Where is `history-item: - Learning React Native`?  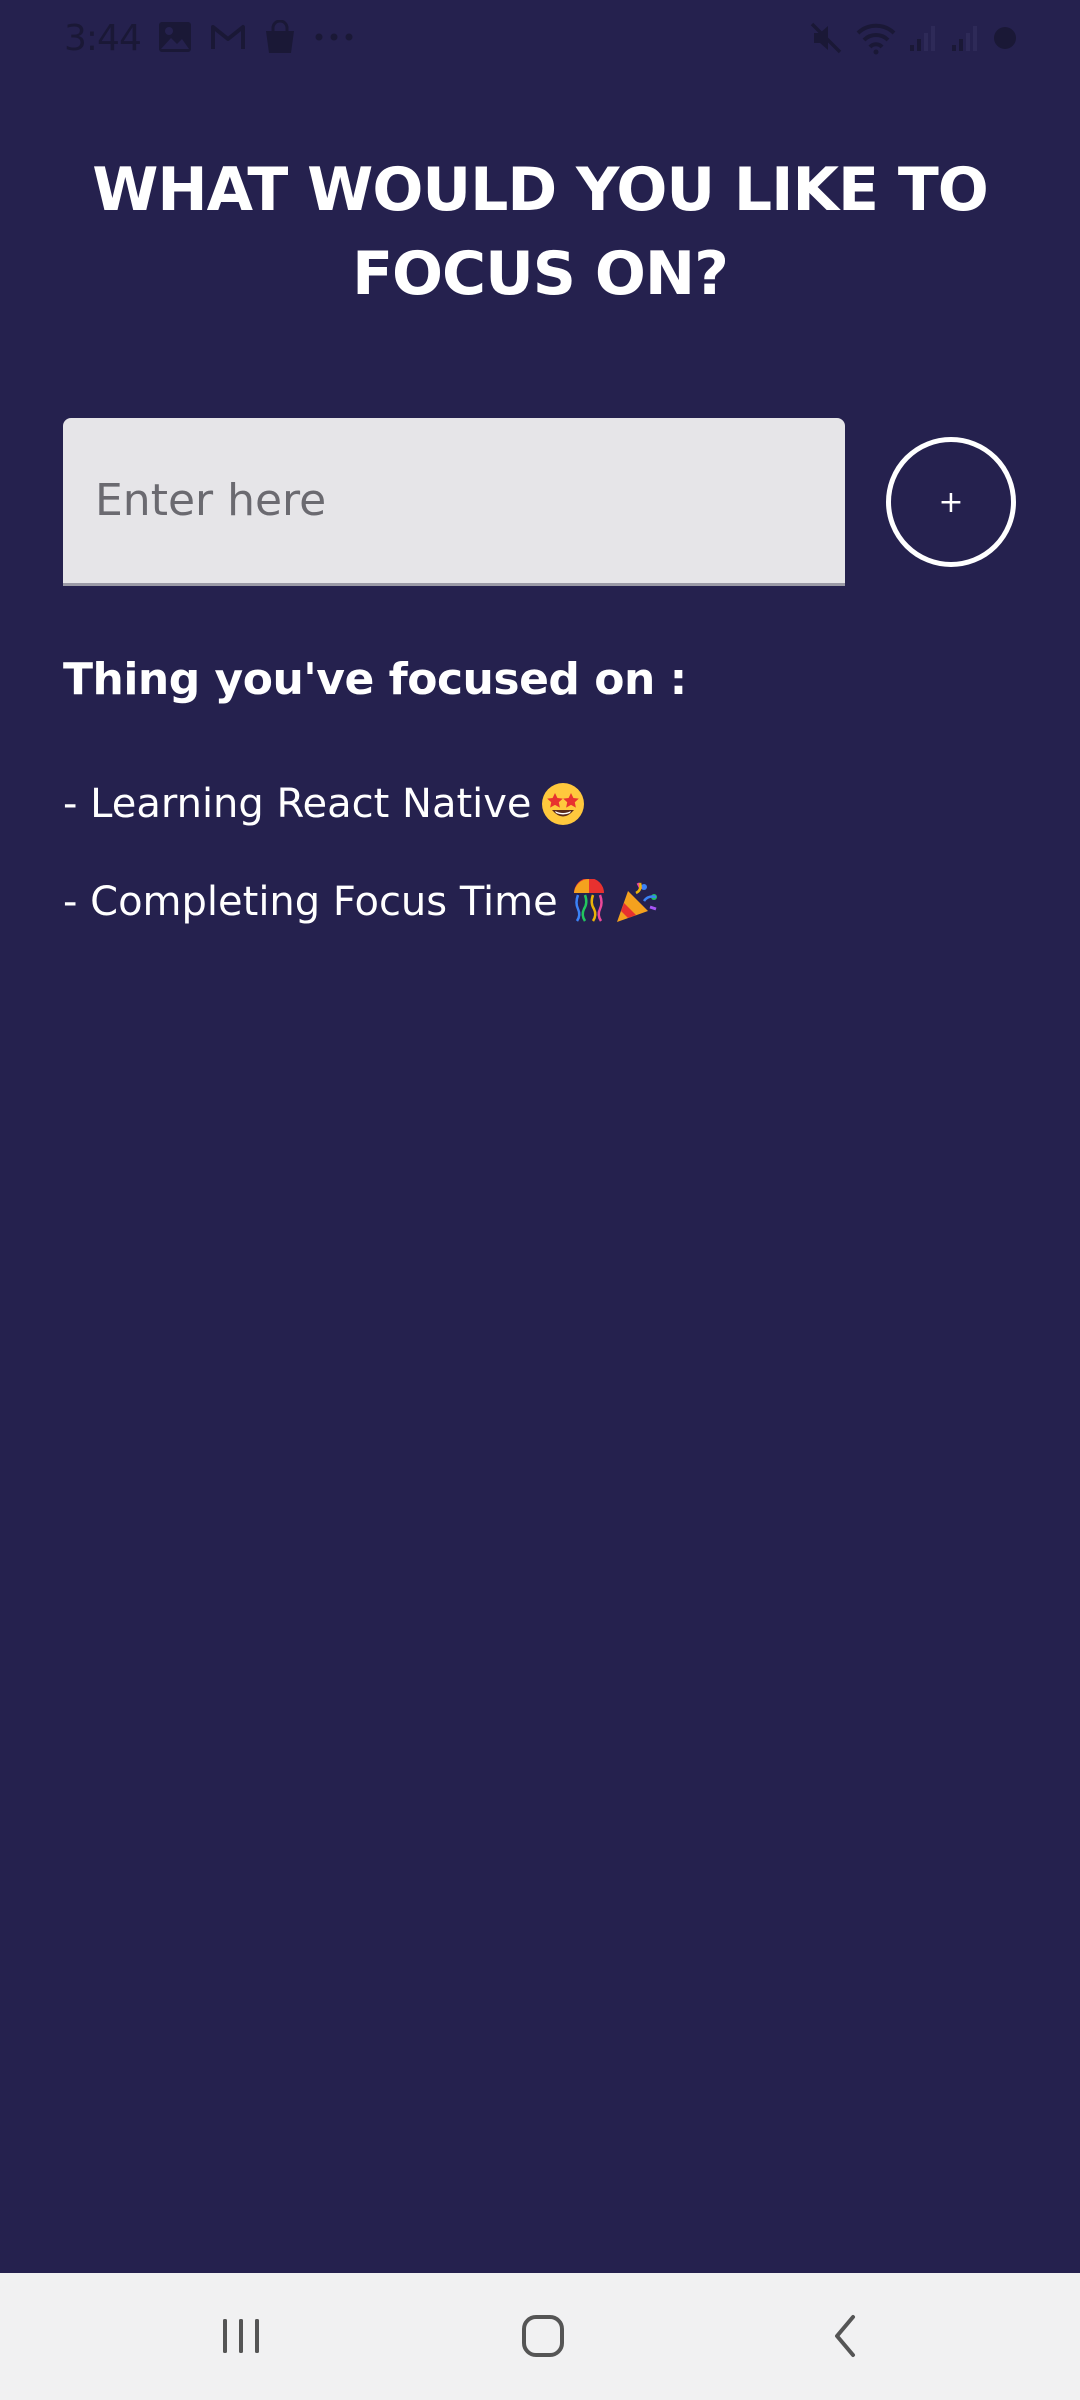
history-item: - Learning React Native is located at coordinates (361, 804).